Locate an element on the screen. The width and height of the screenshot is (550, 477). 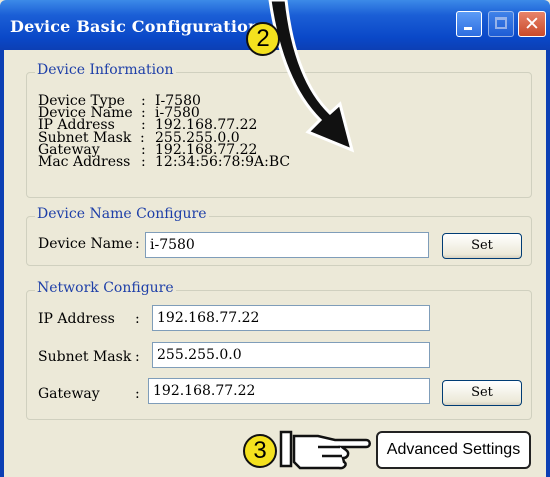
curved-arrow-icon is located at coordinates (311, 76).